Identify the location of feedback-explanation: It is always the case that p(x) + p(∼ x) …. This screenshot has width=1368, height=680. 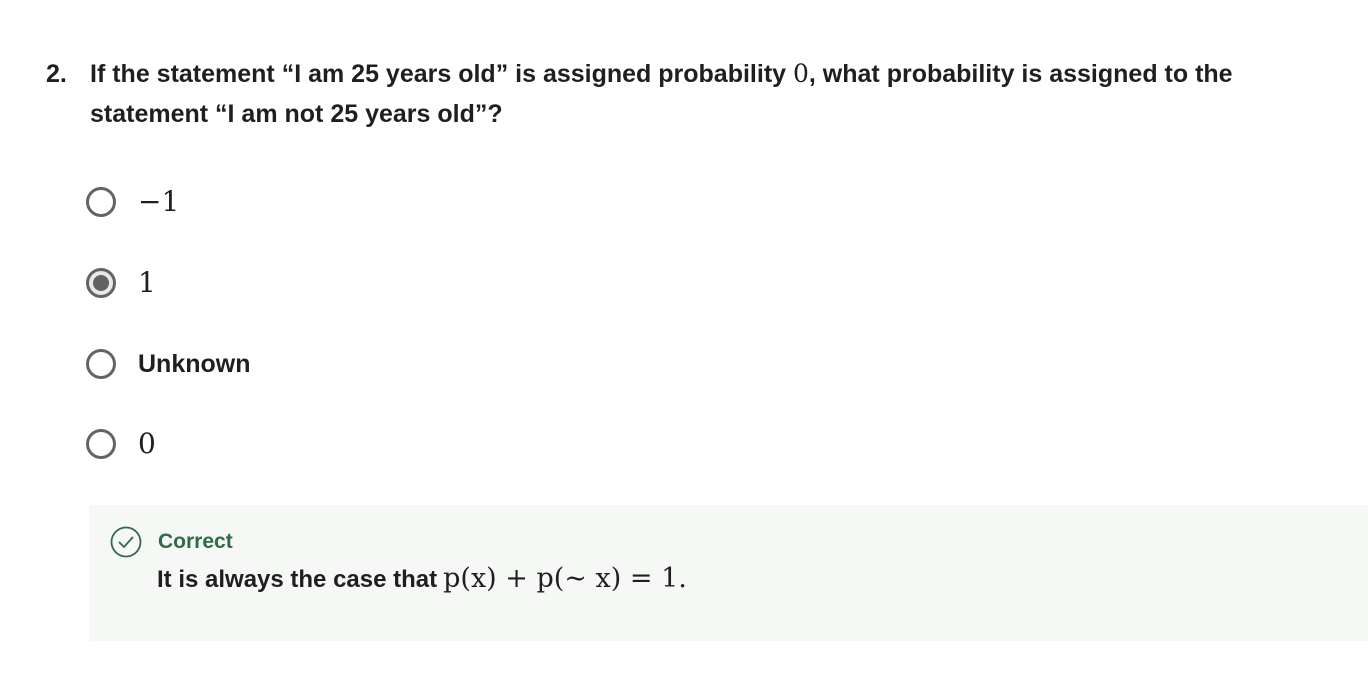
(422, 579).